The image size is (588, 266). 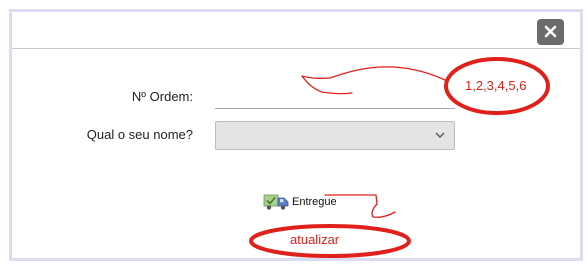 I want to click on close-icon, so click(x=550, y=31).